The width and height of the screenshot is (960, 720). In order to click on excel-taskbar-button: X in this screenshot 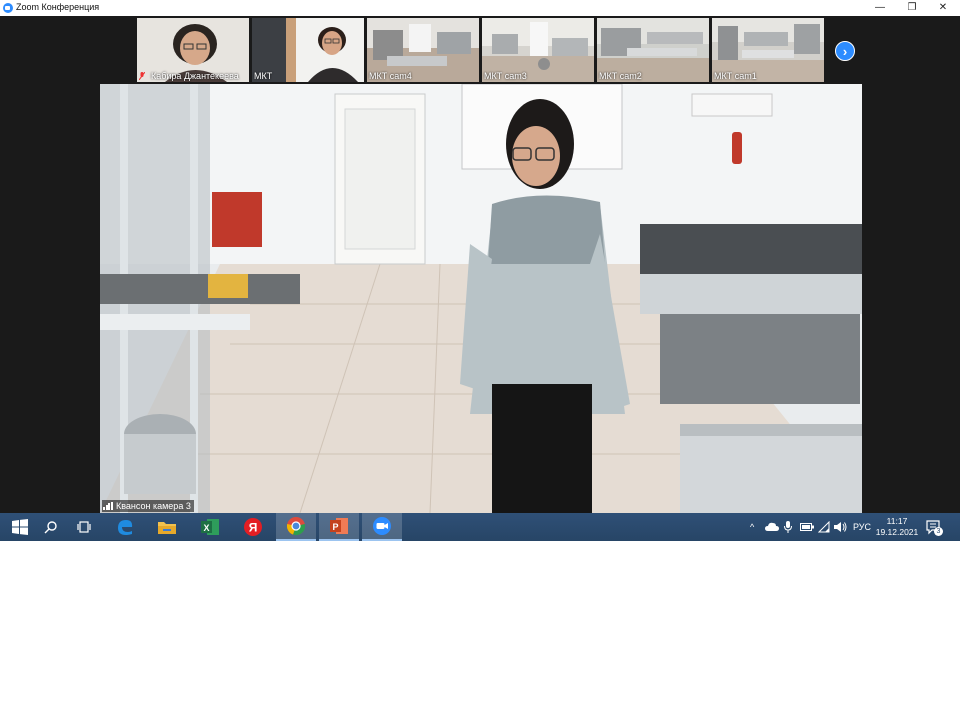, I will do `click(210, 527)`.